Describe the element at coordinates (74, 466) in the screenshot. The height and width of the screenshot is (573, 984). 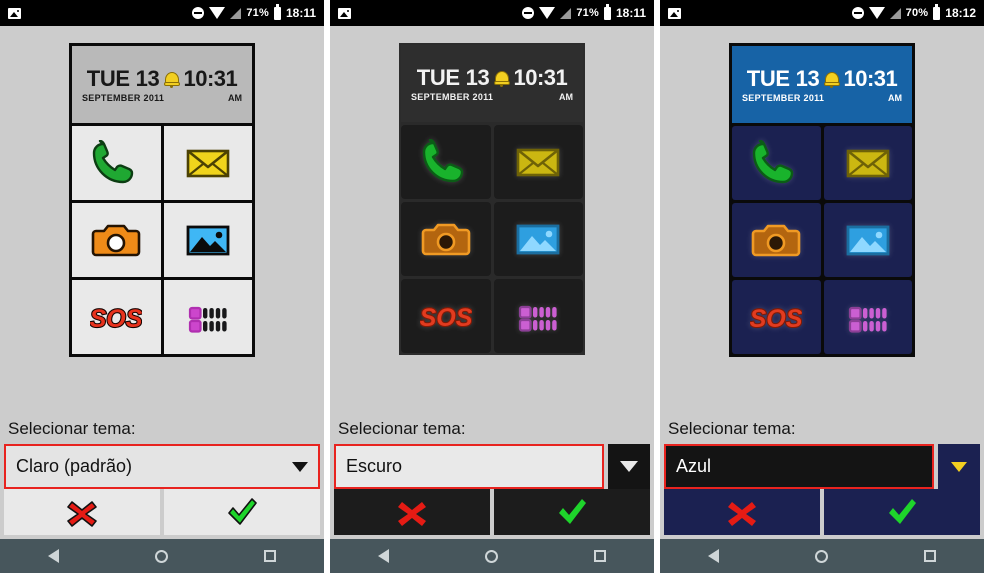
I see `theme-select-value: Claro (padrão)` at that location.